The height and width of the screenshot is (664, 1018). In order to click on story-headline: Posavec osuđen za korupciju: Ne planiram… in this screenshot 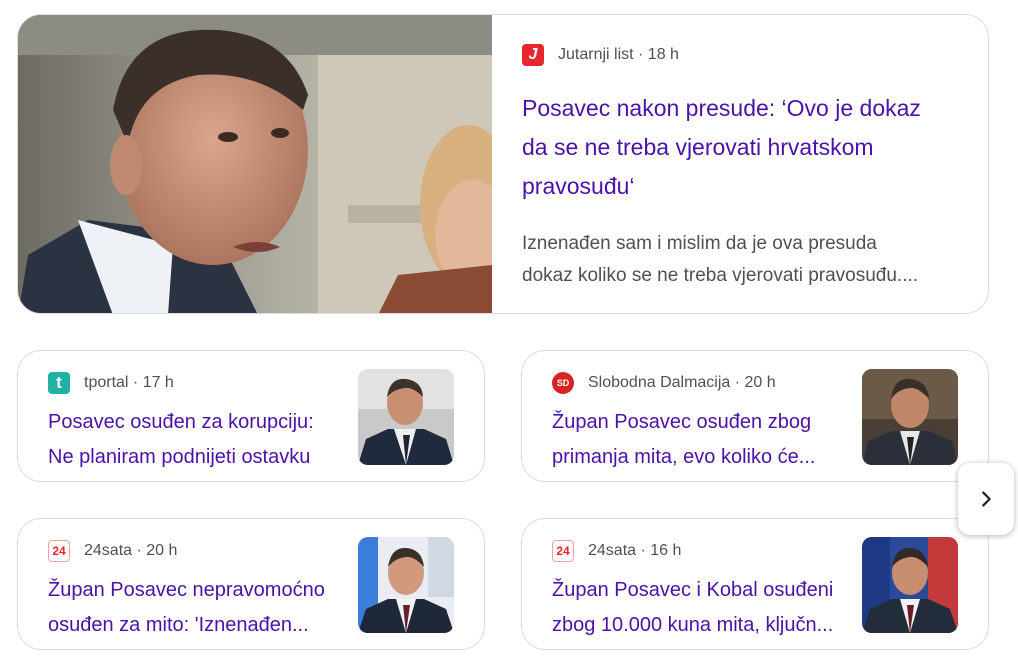, I will do `click(198, 440)`.